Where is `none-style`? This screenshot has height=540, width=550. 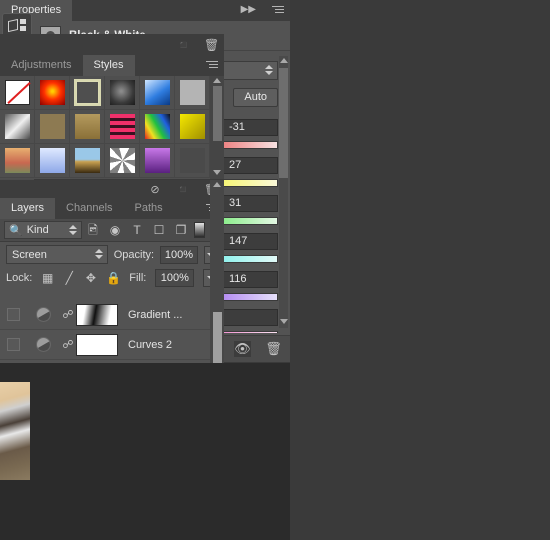 none-style is located at coordinates (17, 93).